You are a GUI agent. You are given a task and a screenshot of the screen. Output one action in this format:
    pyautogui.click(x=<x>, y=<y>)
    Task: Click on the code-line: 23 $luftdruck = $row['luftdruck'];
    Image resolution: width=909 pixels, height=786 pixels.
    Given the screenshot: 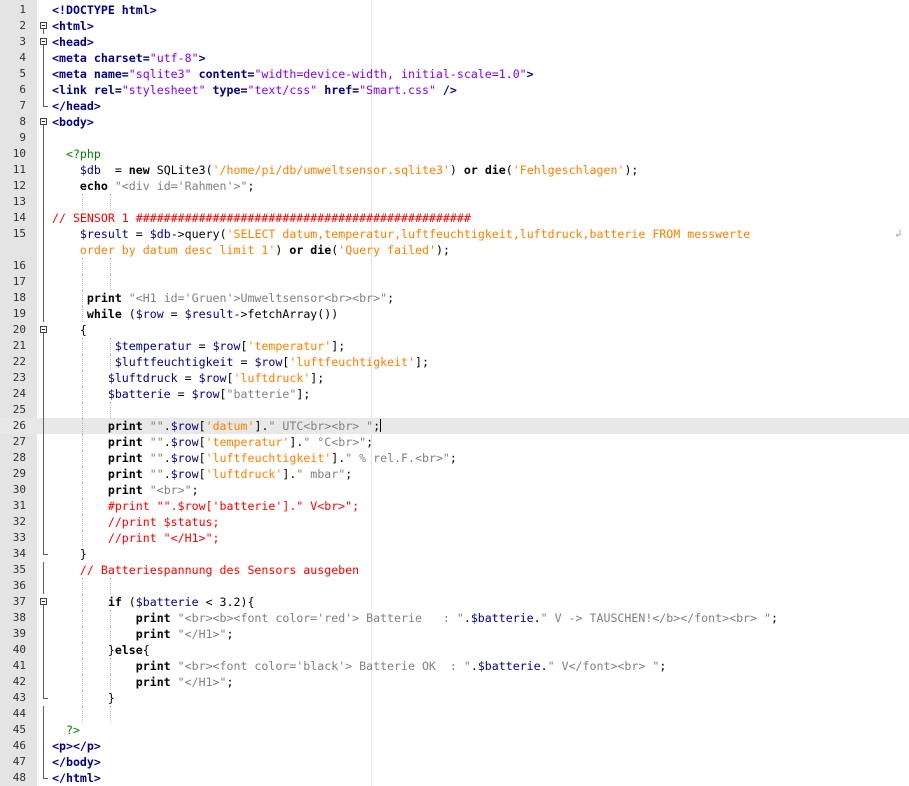 What is the action you would take?
    pyautogui.click(x=454, y=378)
    